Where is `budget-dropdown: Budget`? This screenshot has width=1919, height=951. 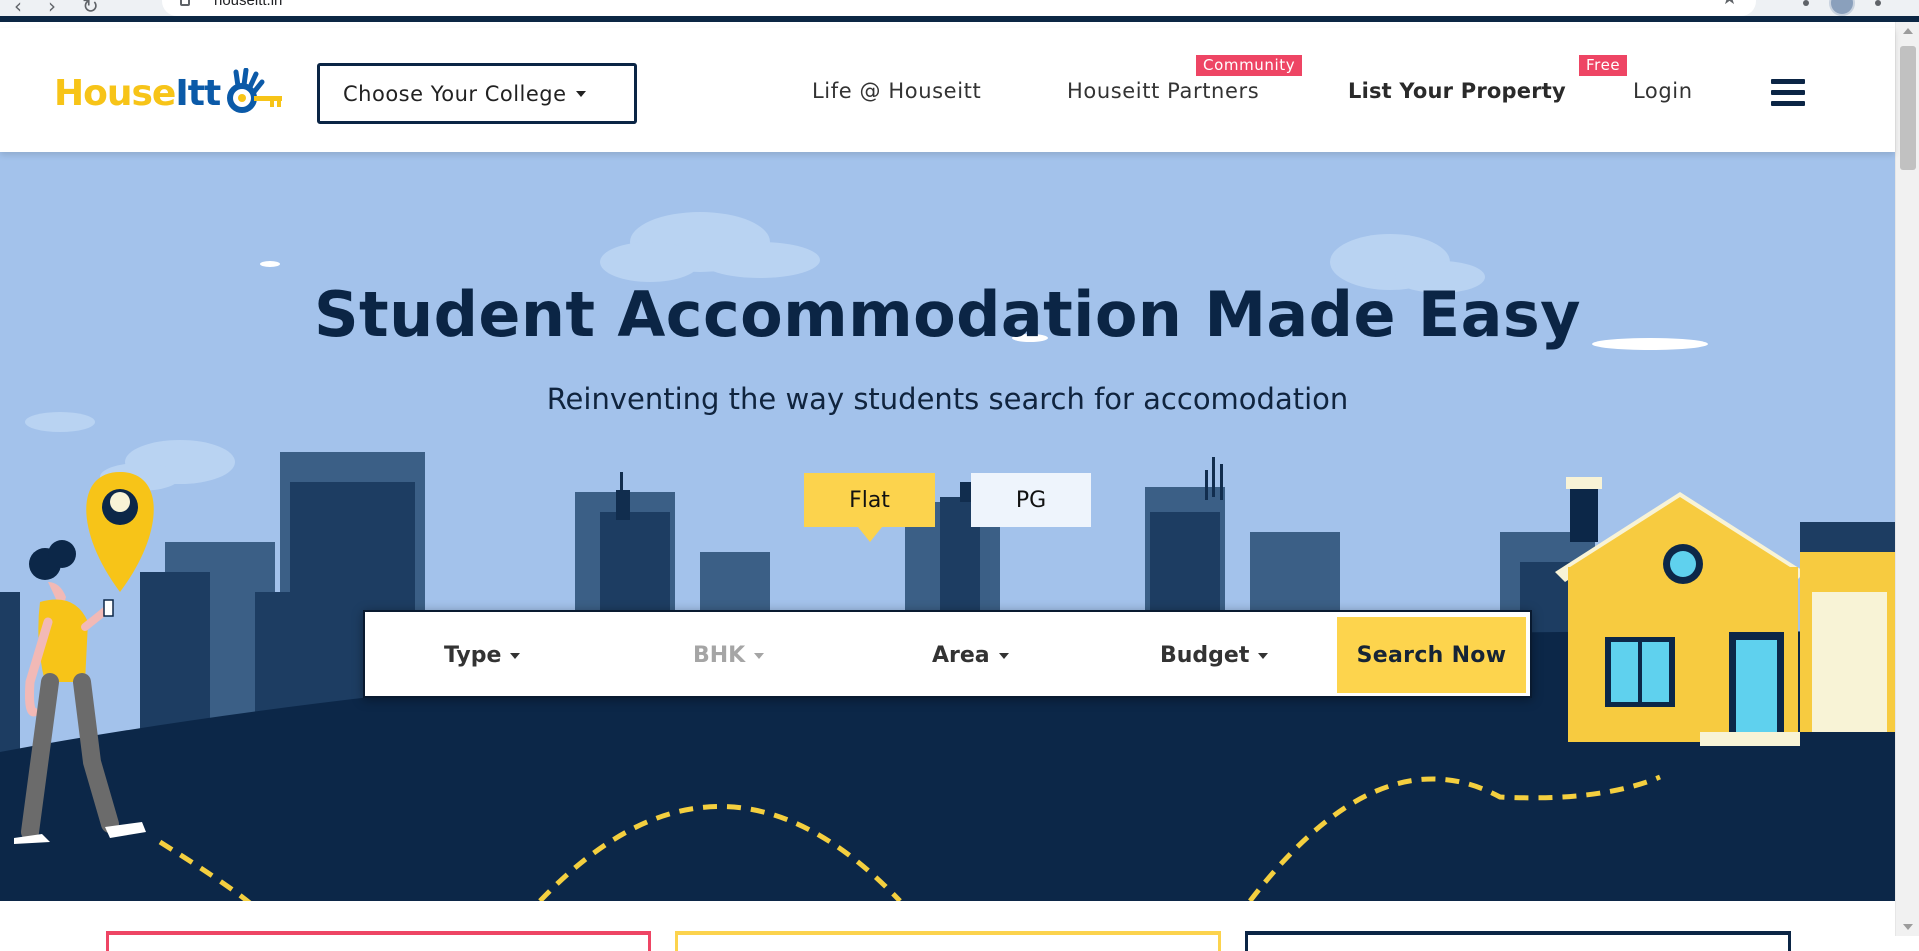 budget-dropdown: Budget is located at coordinates (1214, 655).